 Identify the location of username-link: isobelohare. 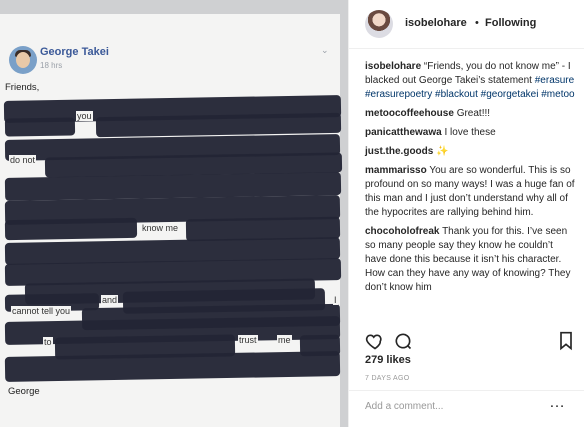
(436, 23).